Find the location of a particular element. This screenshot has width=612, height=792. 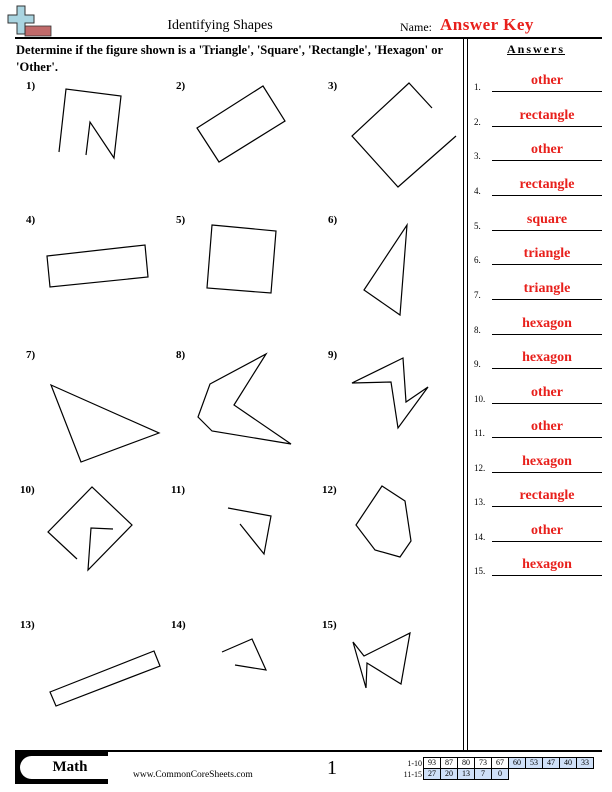

shape-5-square is located at coordinates (241, 259).